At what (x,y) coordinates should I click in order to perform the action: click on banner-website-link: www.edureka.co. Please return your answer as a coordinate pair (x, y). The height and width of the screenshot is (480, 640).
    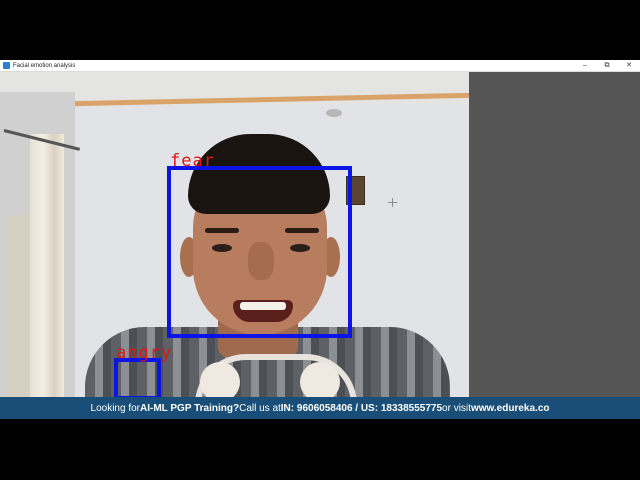
    Looking at the image, I should click on (510, 408).